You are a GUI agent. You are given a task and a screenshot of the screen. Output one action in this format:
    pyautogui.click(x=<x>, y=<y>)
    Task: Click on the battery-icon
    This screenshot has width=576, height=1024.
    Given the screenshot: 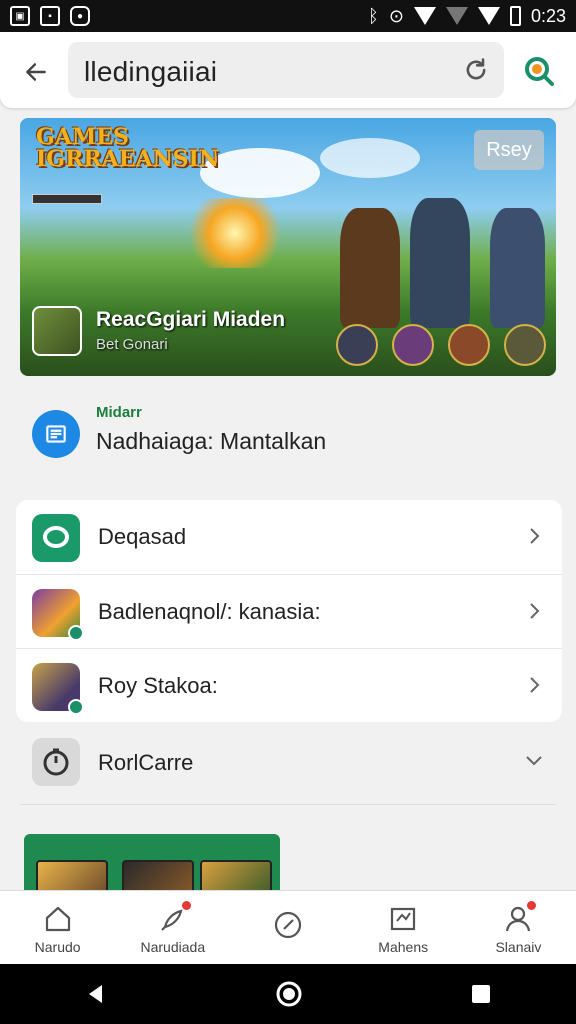 What is the action you would take?
    pyautogui.click(x=515, y=16)
    